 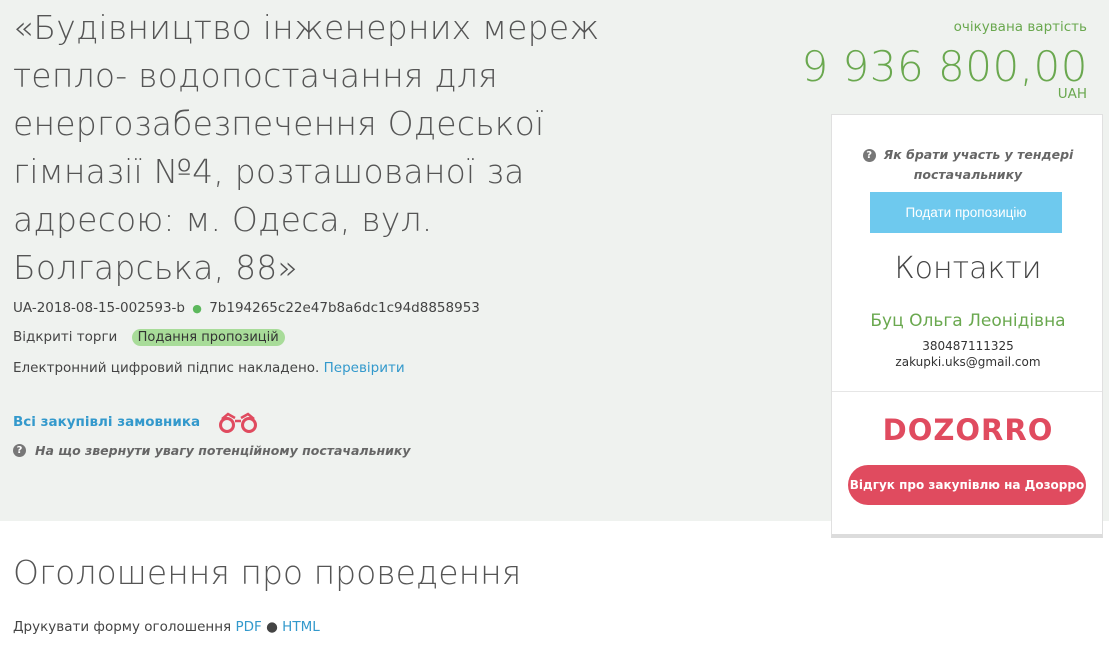 I want to click on all-purchases-link: Всі закупівлі замовника, so click(x=136, y=422).